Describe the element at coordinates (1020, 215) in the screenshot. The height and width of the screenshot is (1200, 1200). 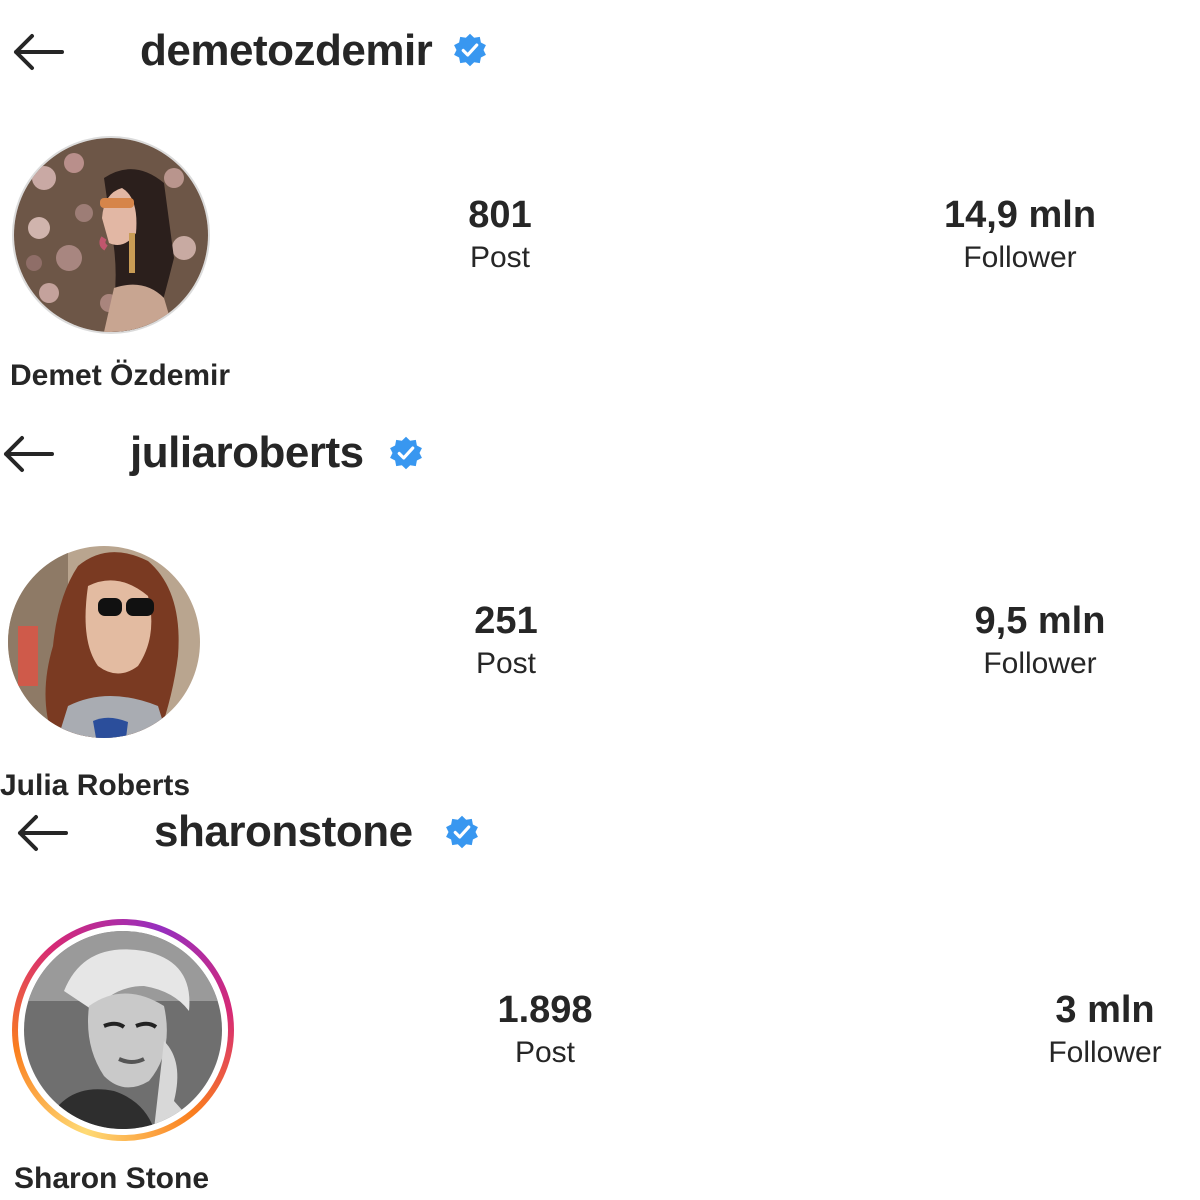
I see `followers-count: 14,9 mln` at that location.